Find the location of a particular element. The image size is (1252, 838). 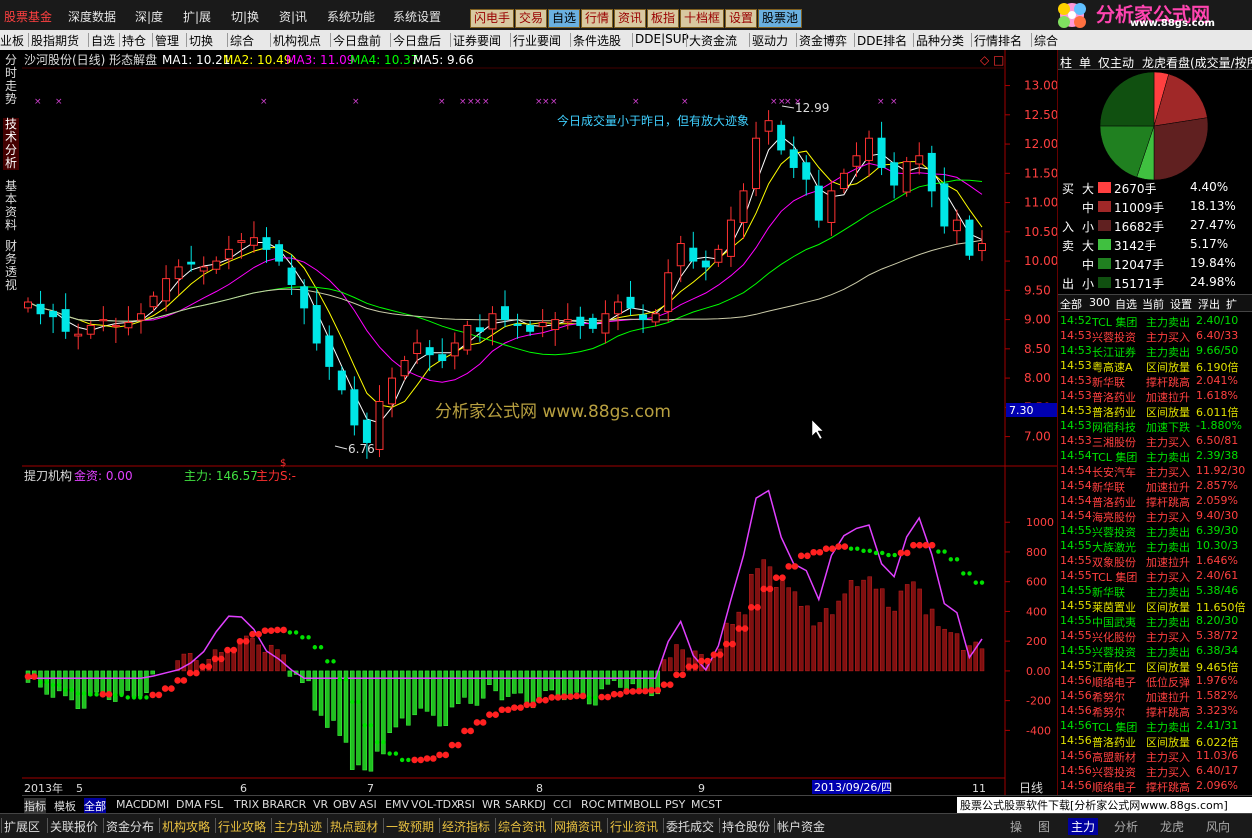

quick-trade-button: 交易 is located at coordinates (531, 18).